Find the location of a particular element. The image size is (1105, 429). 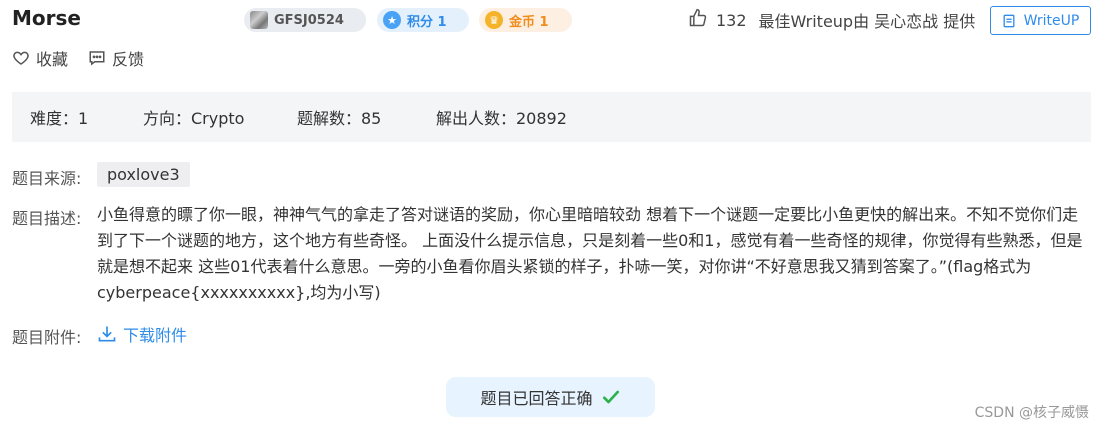

thumbs-up-icon is located at coordinates (698, 20).